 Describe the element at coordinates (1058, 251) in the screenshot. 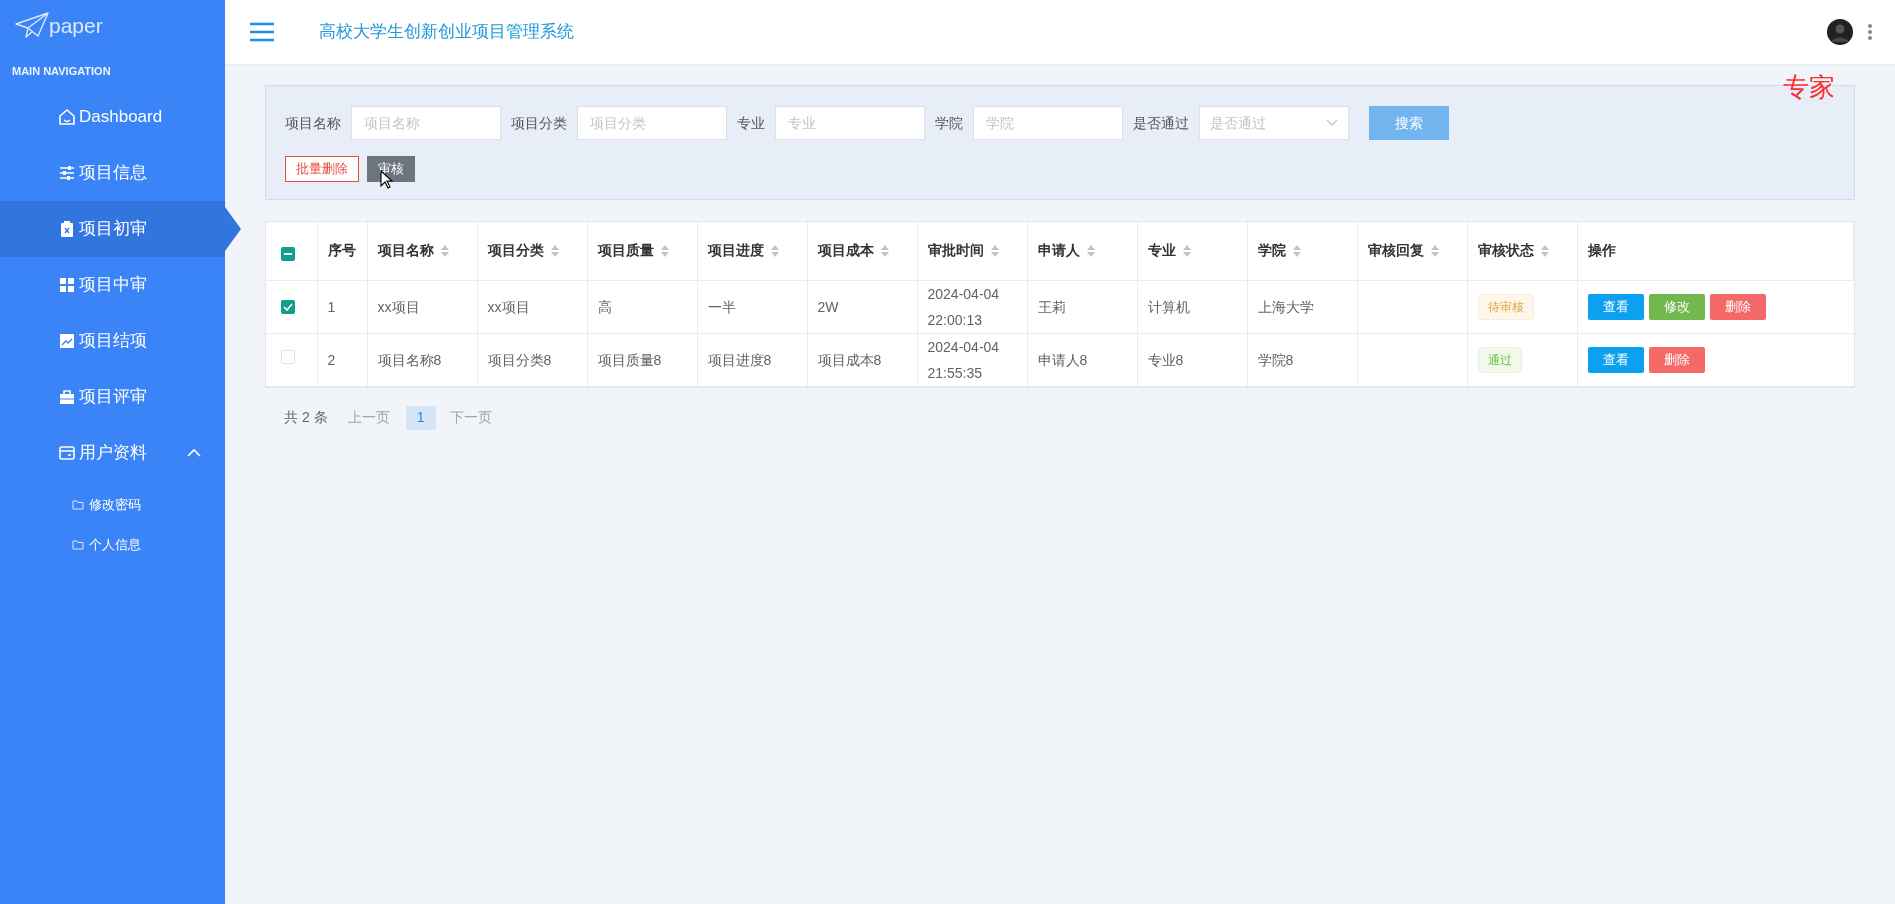

I see `column-header: 申请人` at that location.